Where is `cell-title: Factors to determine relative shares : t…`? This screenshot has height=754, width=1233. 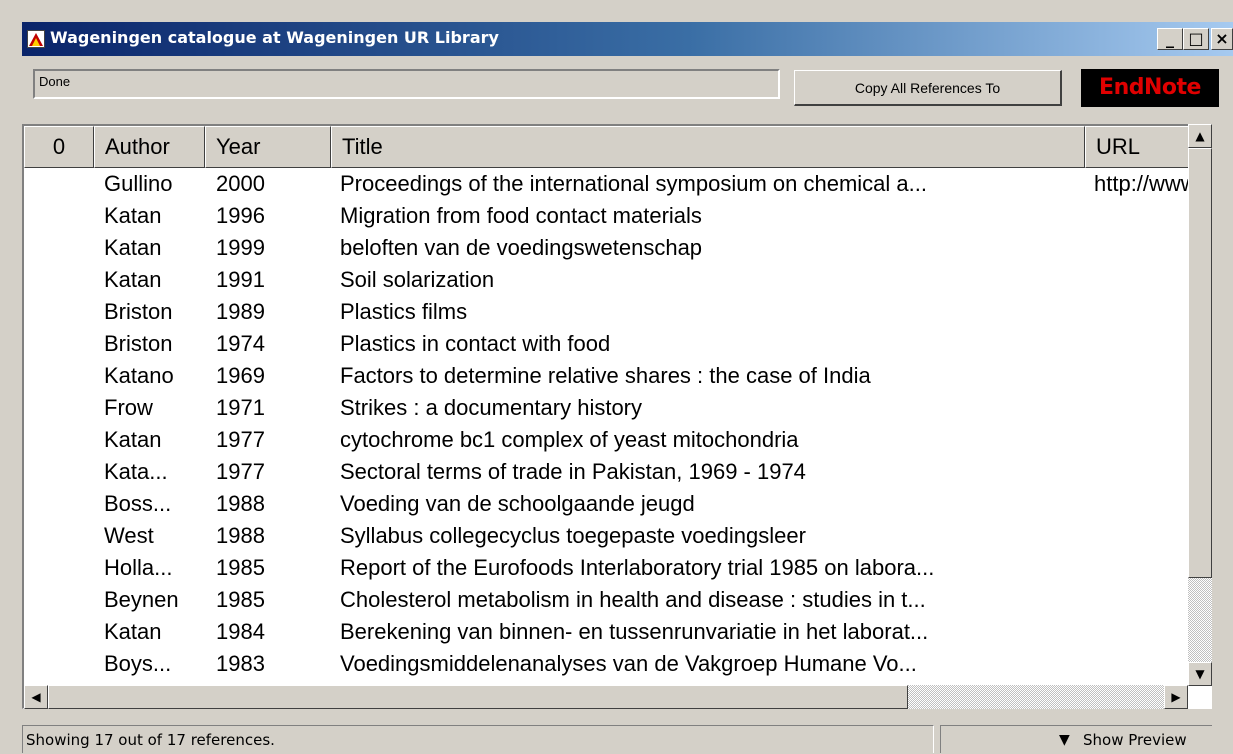 cell-title: Factors to determine relative shares : t… is located at coordinates (605, 375).